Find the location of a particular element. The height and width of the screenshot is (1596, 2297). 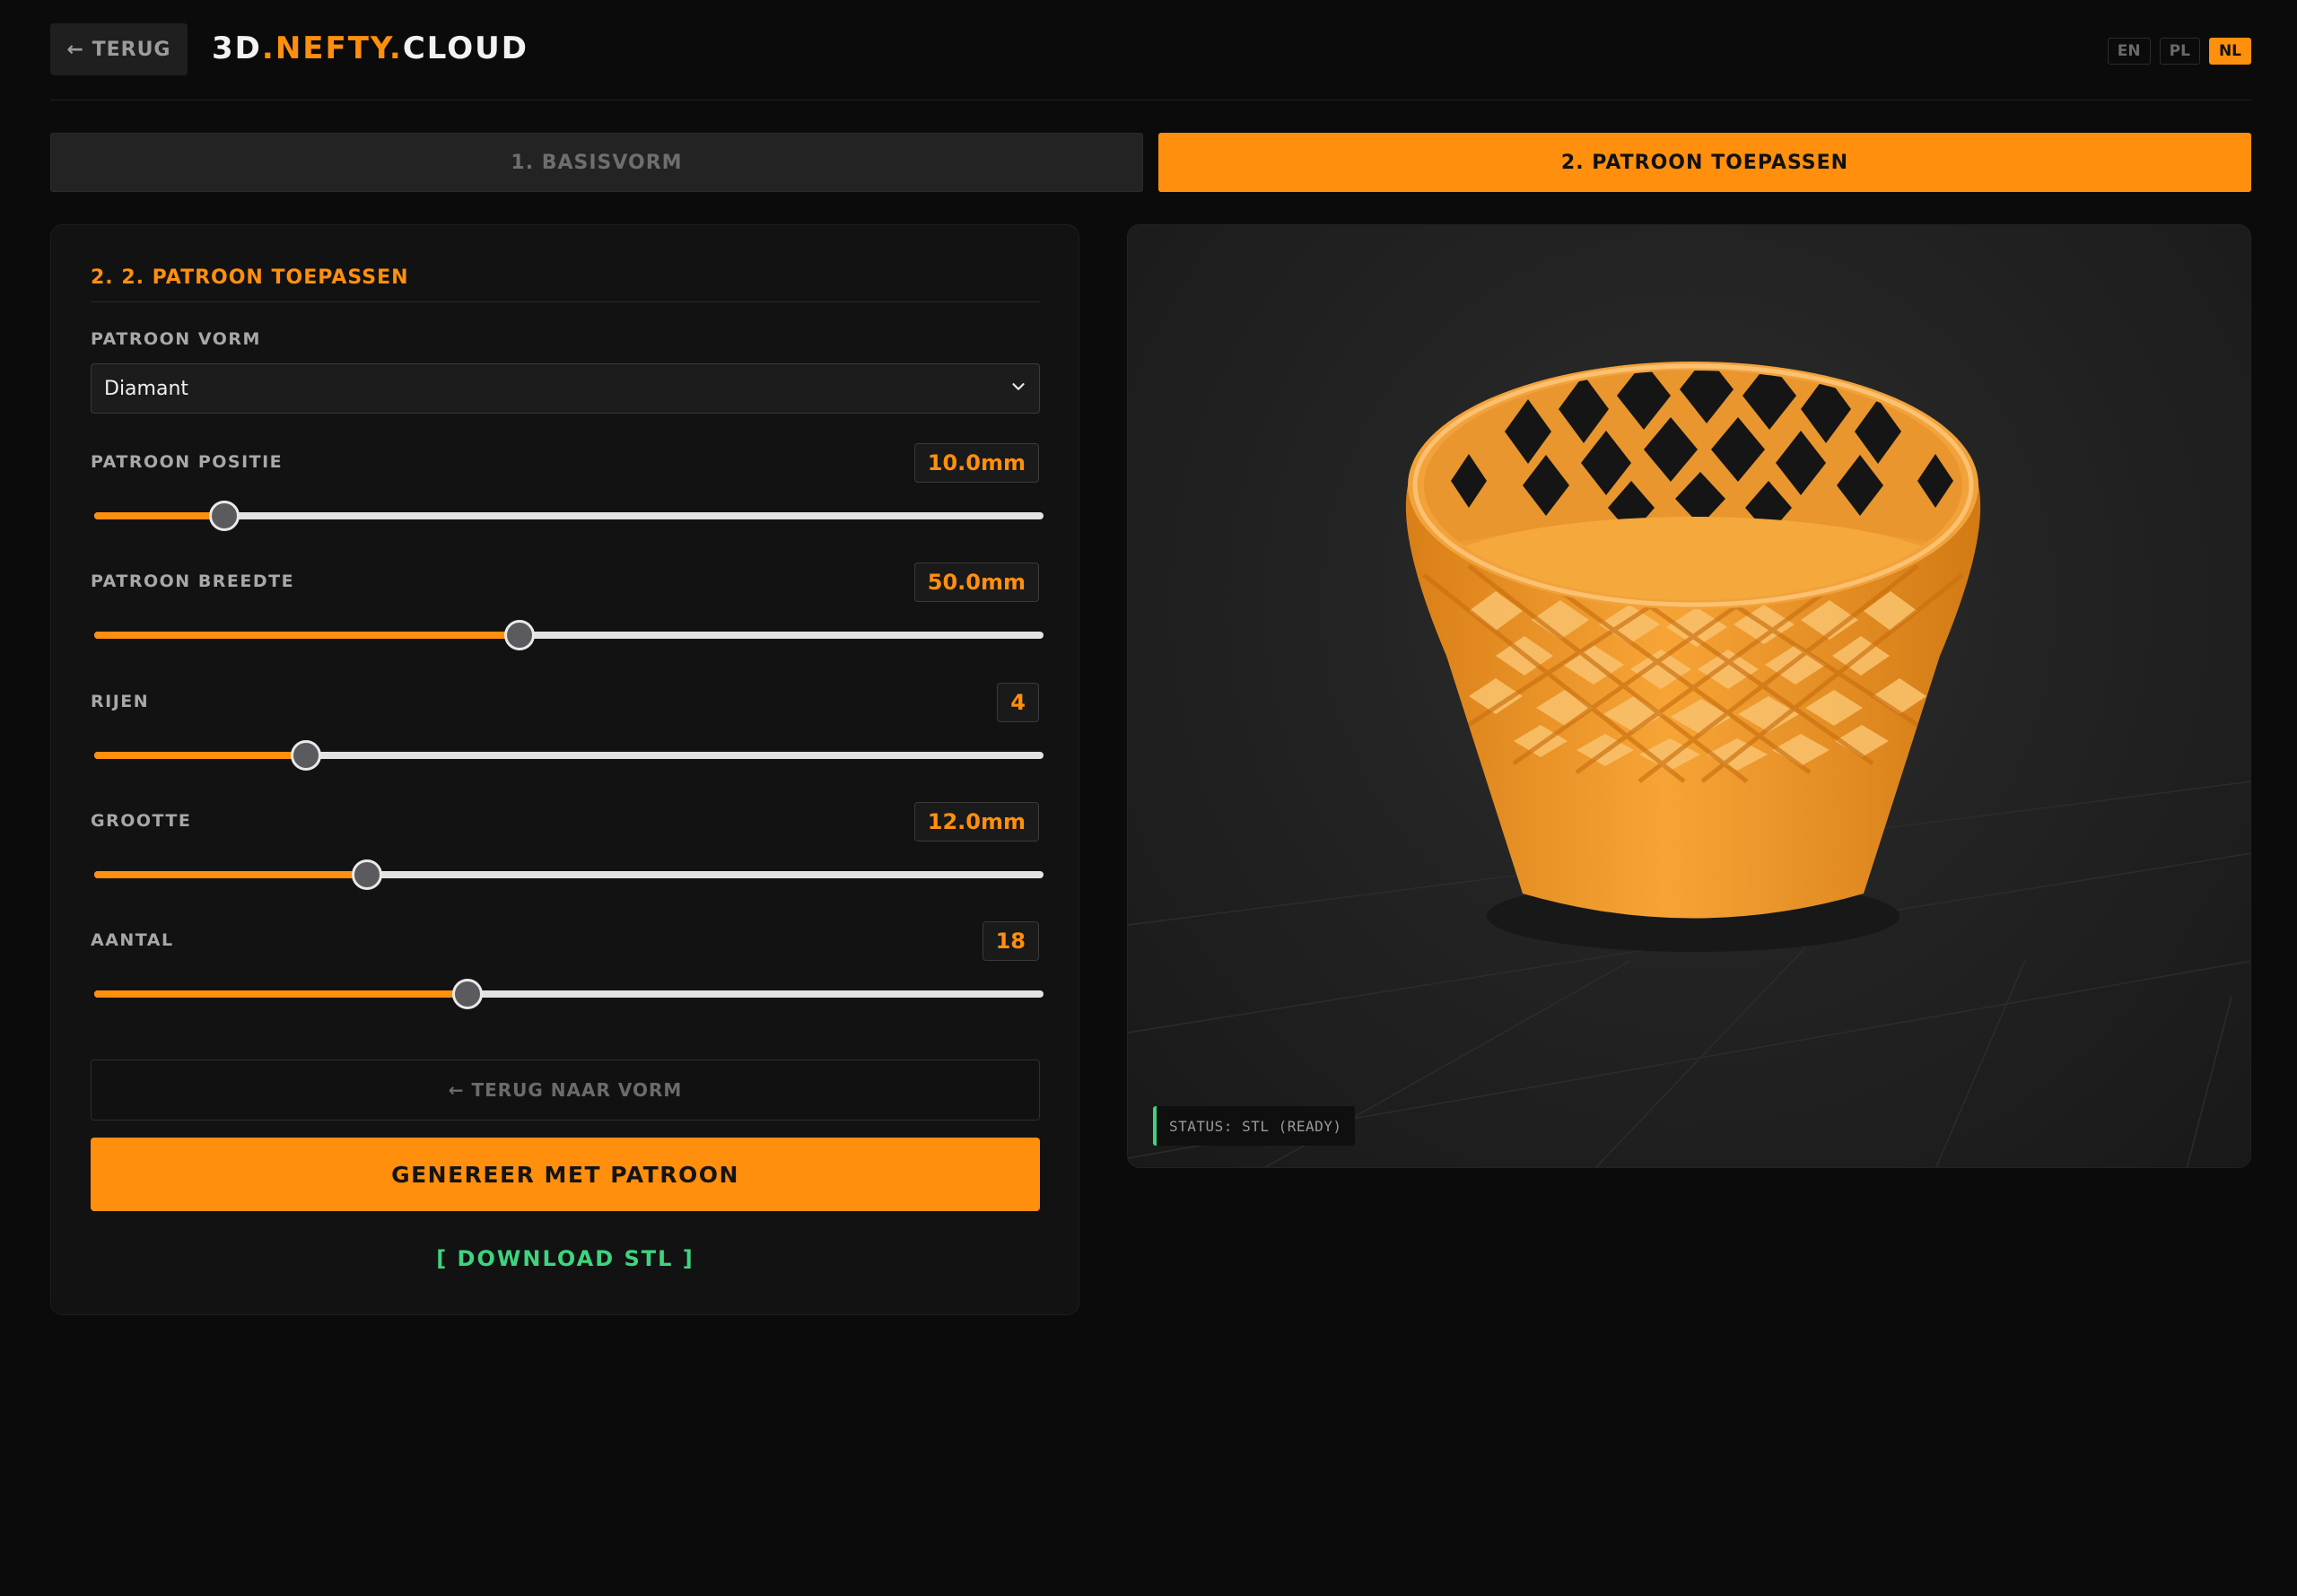

language-switcher: EN PL NL is located at coordinates (2179, 51).